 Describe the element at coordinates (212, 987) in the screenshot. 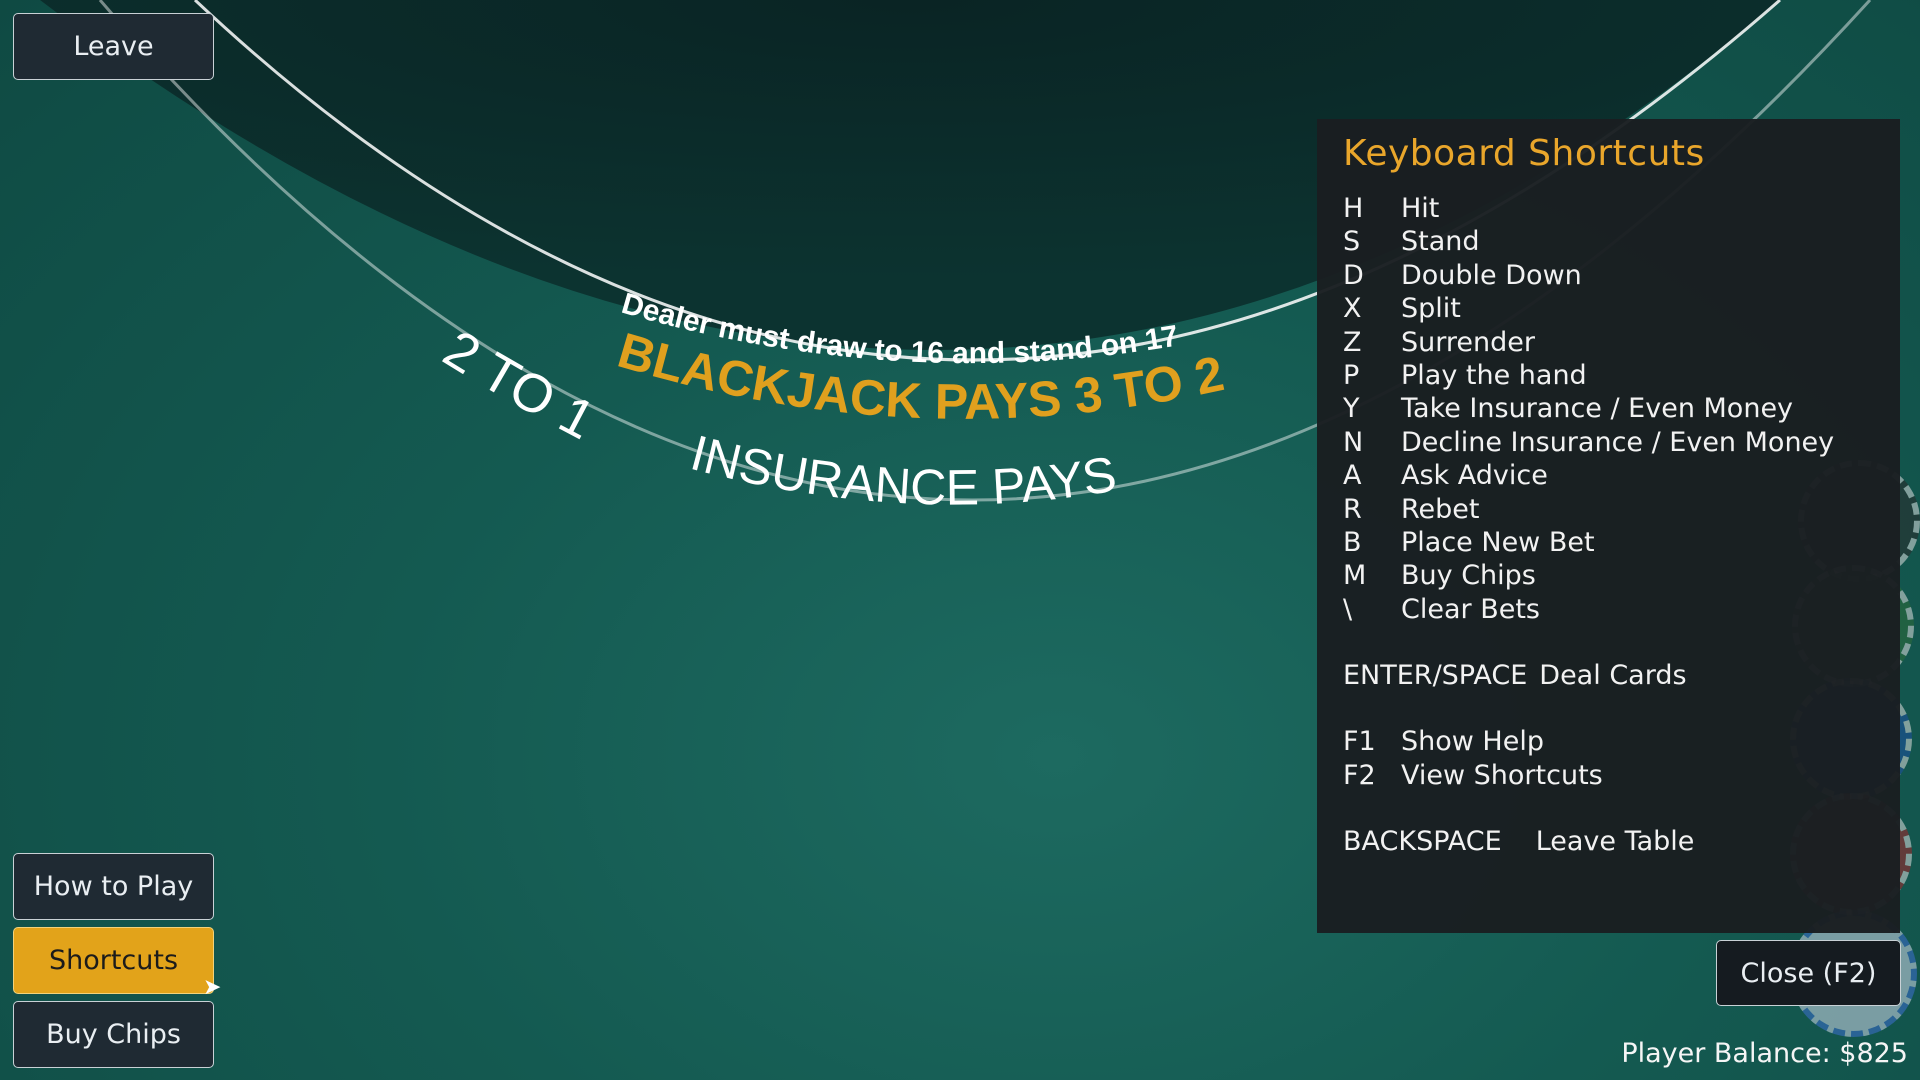

I see `mouse-cursor-icon: ➤` at that location.